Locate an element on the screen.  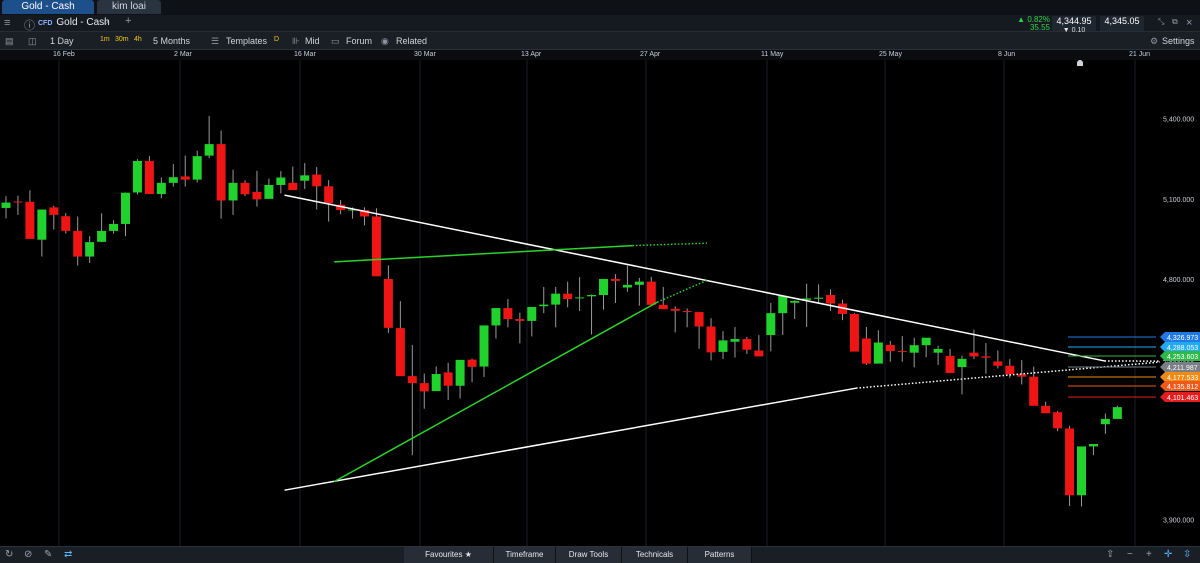
fit-icon: ⇳ is located at coordinates (1187, 554).